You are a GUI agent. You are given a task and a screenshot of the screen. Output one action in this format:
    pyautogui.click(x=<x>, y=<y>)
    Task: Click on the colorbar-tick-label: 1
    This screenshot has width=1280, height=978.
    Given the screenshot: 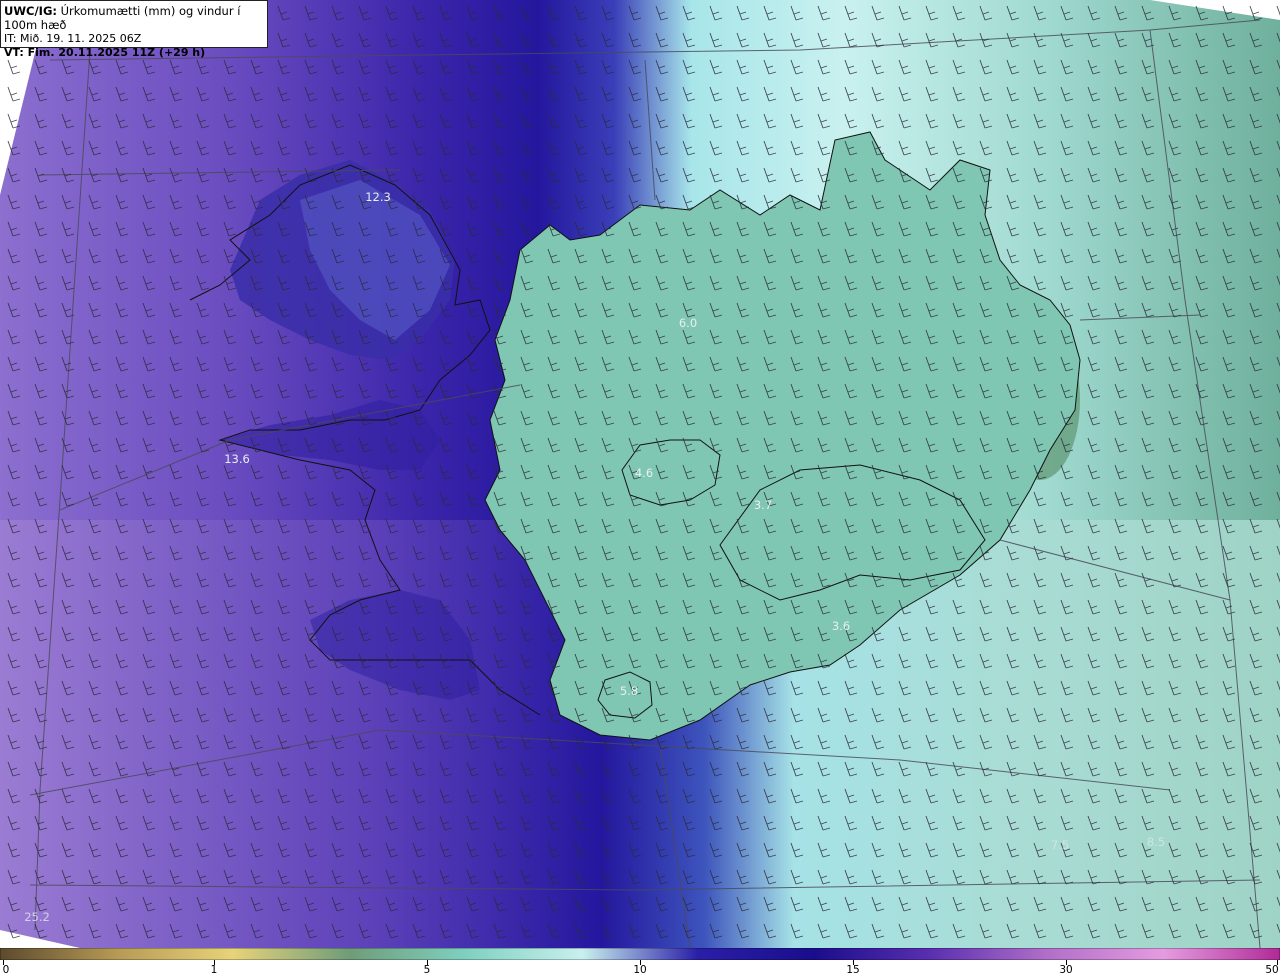 What is the action you would take?
    pyautogui.click(x=214, y=970)
    